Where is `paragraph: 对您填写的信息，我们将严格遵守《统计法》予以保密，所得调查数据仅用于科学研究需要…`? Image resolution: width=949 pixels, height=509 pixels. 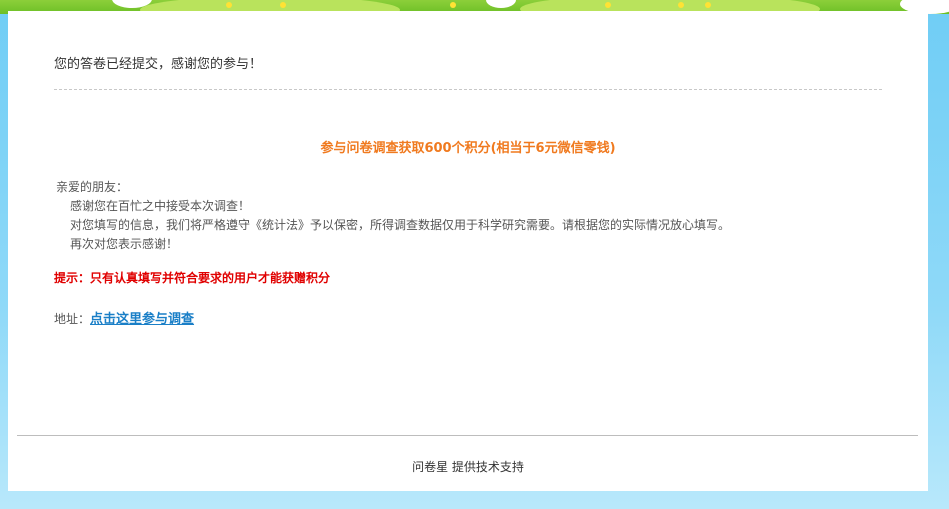 paragraph: 对您填写的信息，我们将严格遵守《统计法》予以保密，所得调查数据仅用于科学研究需要… is located at coordinates (400, 225).